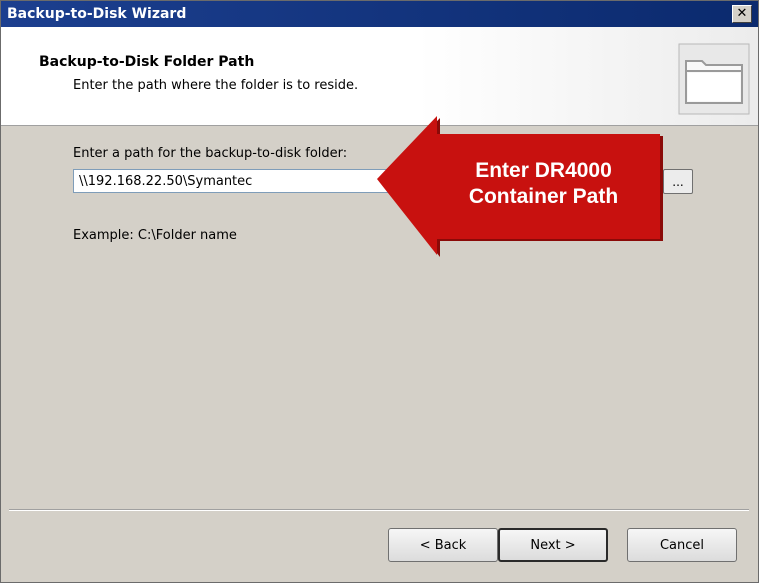 This screenshot has width=759, height=583. I want to click on folder-icon, so click(714, 79).